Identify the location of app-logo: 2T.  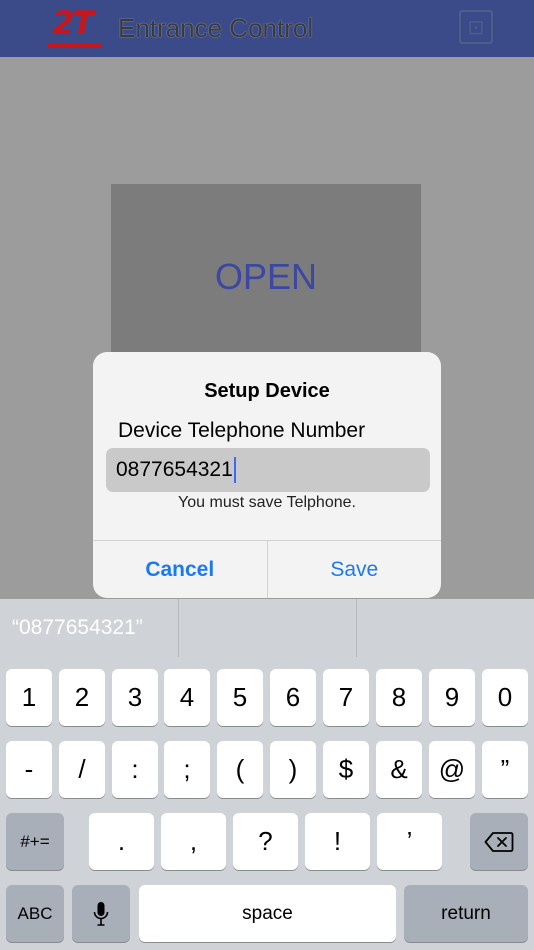
(76, 26).